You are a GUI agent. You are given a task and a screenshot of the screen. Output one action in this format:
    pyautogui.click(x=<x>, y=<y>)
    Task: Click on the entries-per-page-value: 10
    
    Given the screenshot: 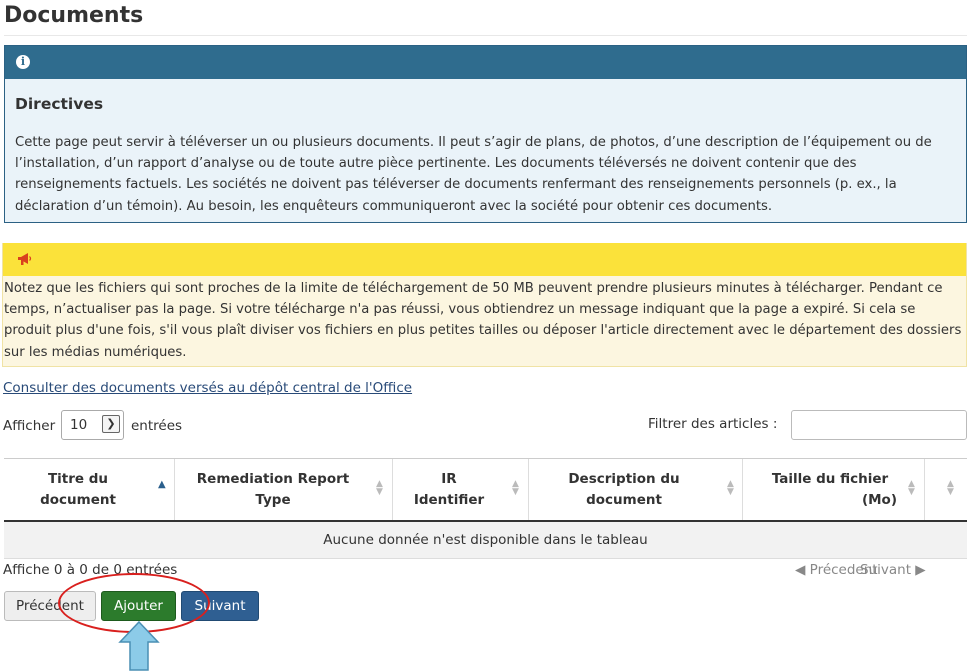 What is the action you would take?
    pyautogui.click(x=79, y=425)
    